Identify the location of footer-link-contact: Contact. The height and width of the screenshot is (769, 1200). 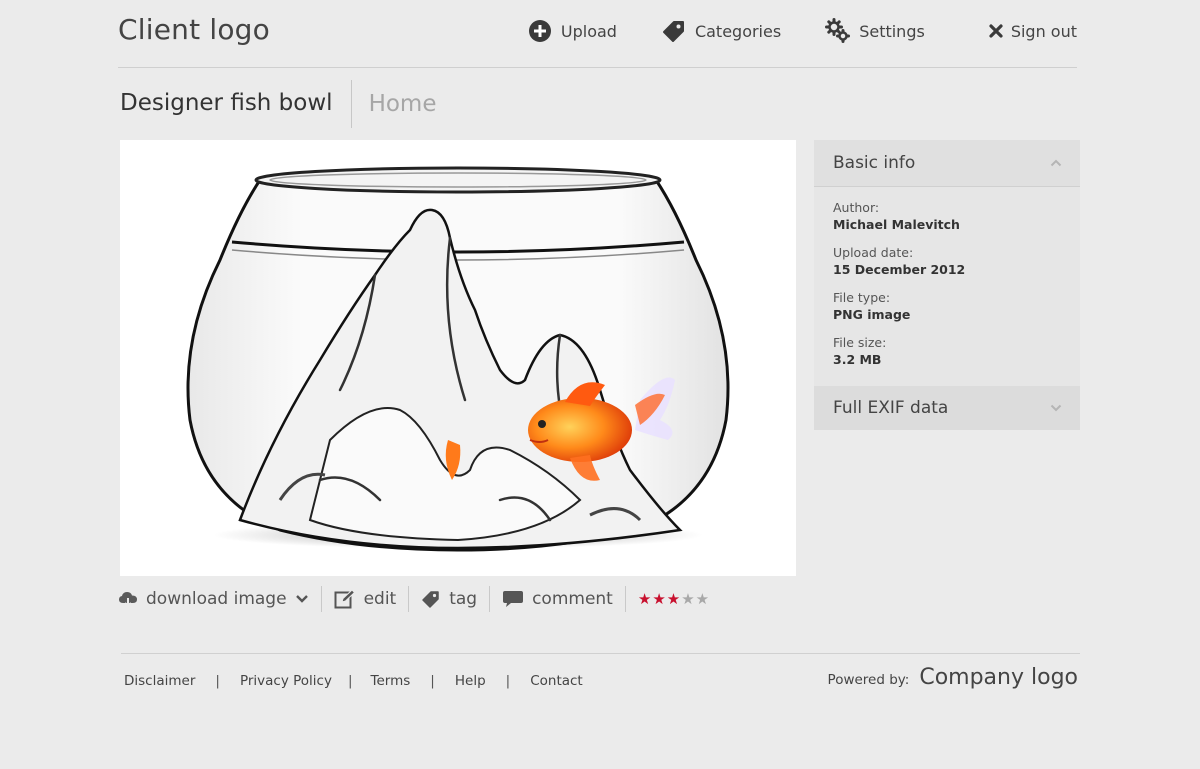
(556, 681).